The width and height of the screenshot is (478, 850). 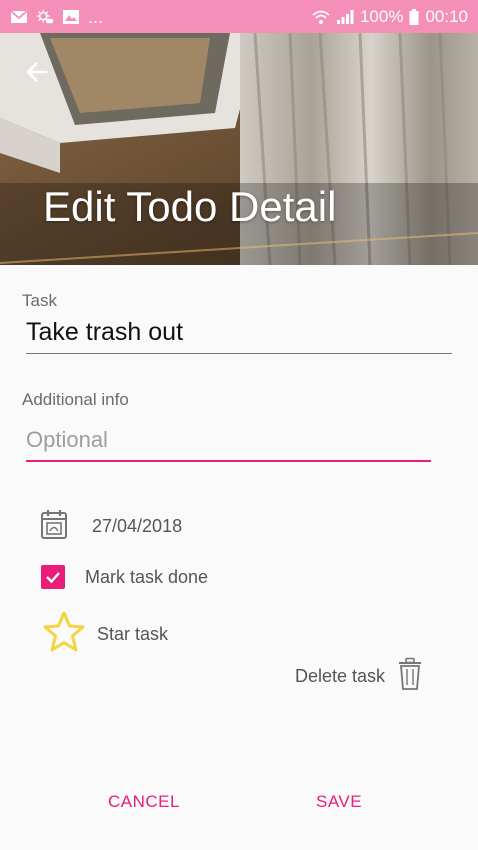 What do you see at coordinates (19, 17) in the screenshot?
I see `mail-icon` at bounding box center [19, 17].